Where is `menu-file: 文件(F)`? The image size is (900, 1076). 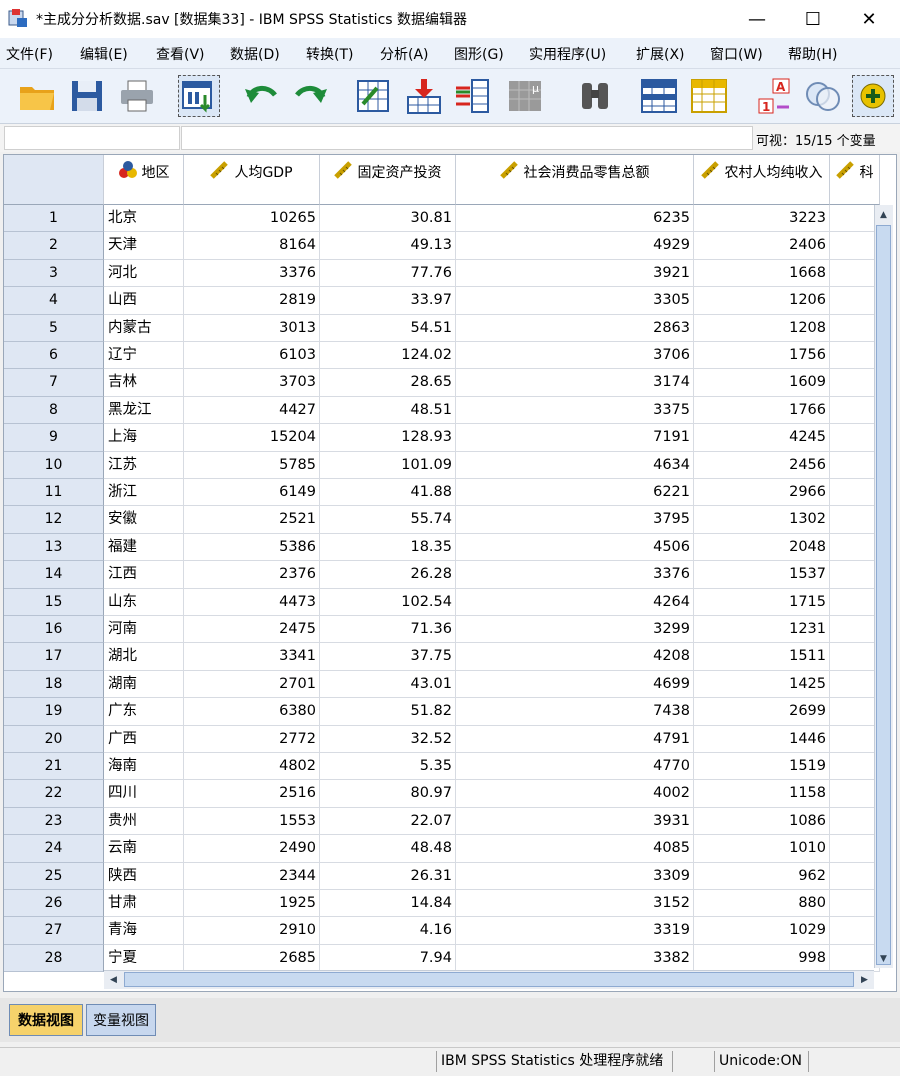
menu-file: 文件(F) is located at coordinates (29, 54).